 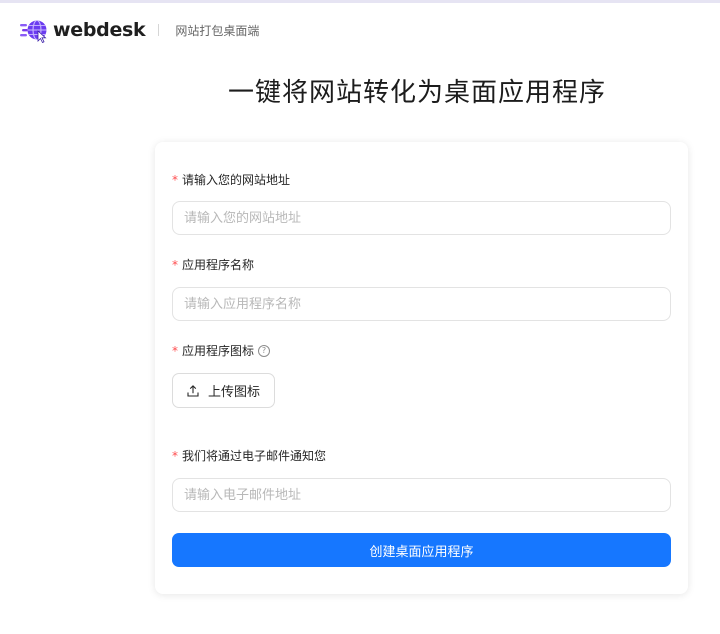 I want to click on app-name-label-text: 应用程序名称, so click(x=218, y=265).